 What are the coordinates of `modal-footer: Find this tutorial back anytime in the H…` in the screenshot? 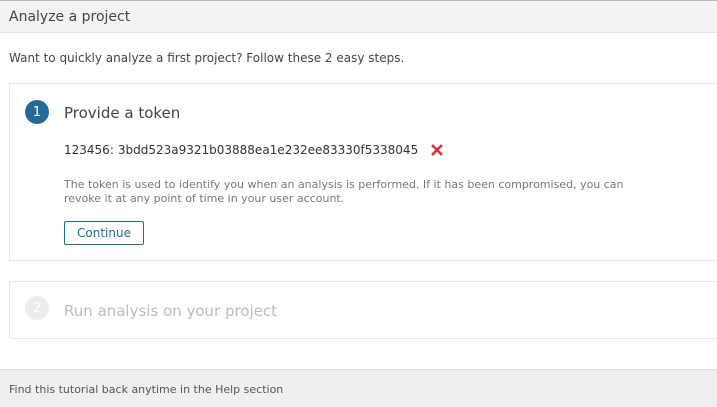 It's located at (358, 388).